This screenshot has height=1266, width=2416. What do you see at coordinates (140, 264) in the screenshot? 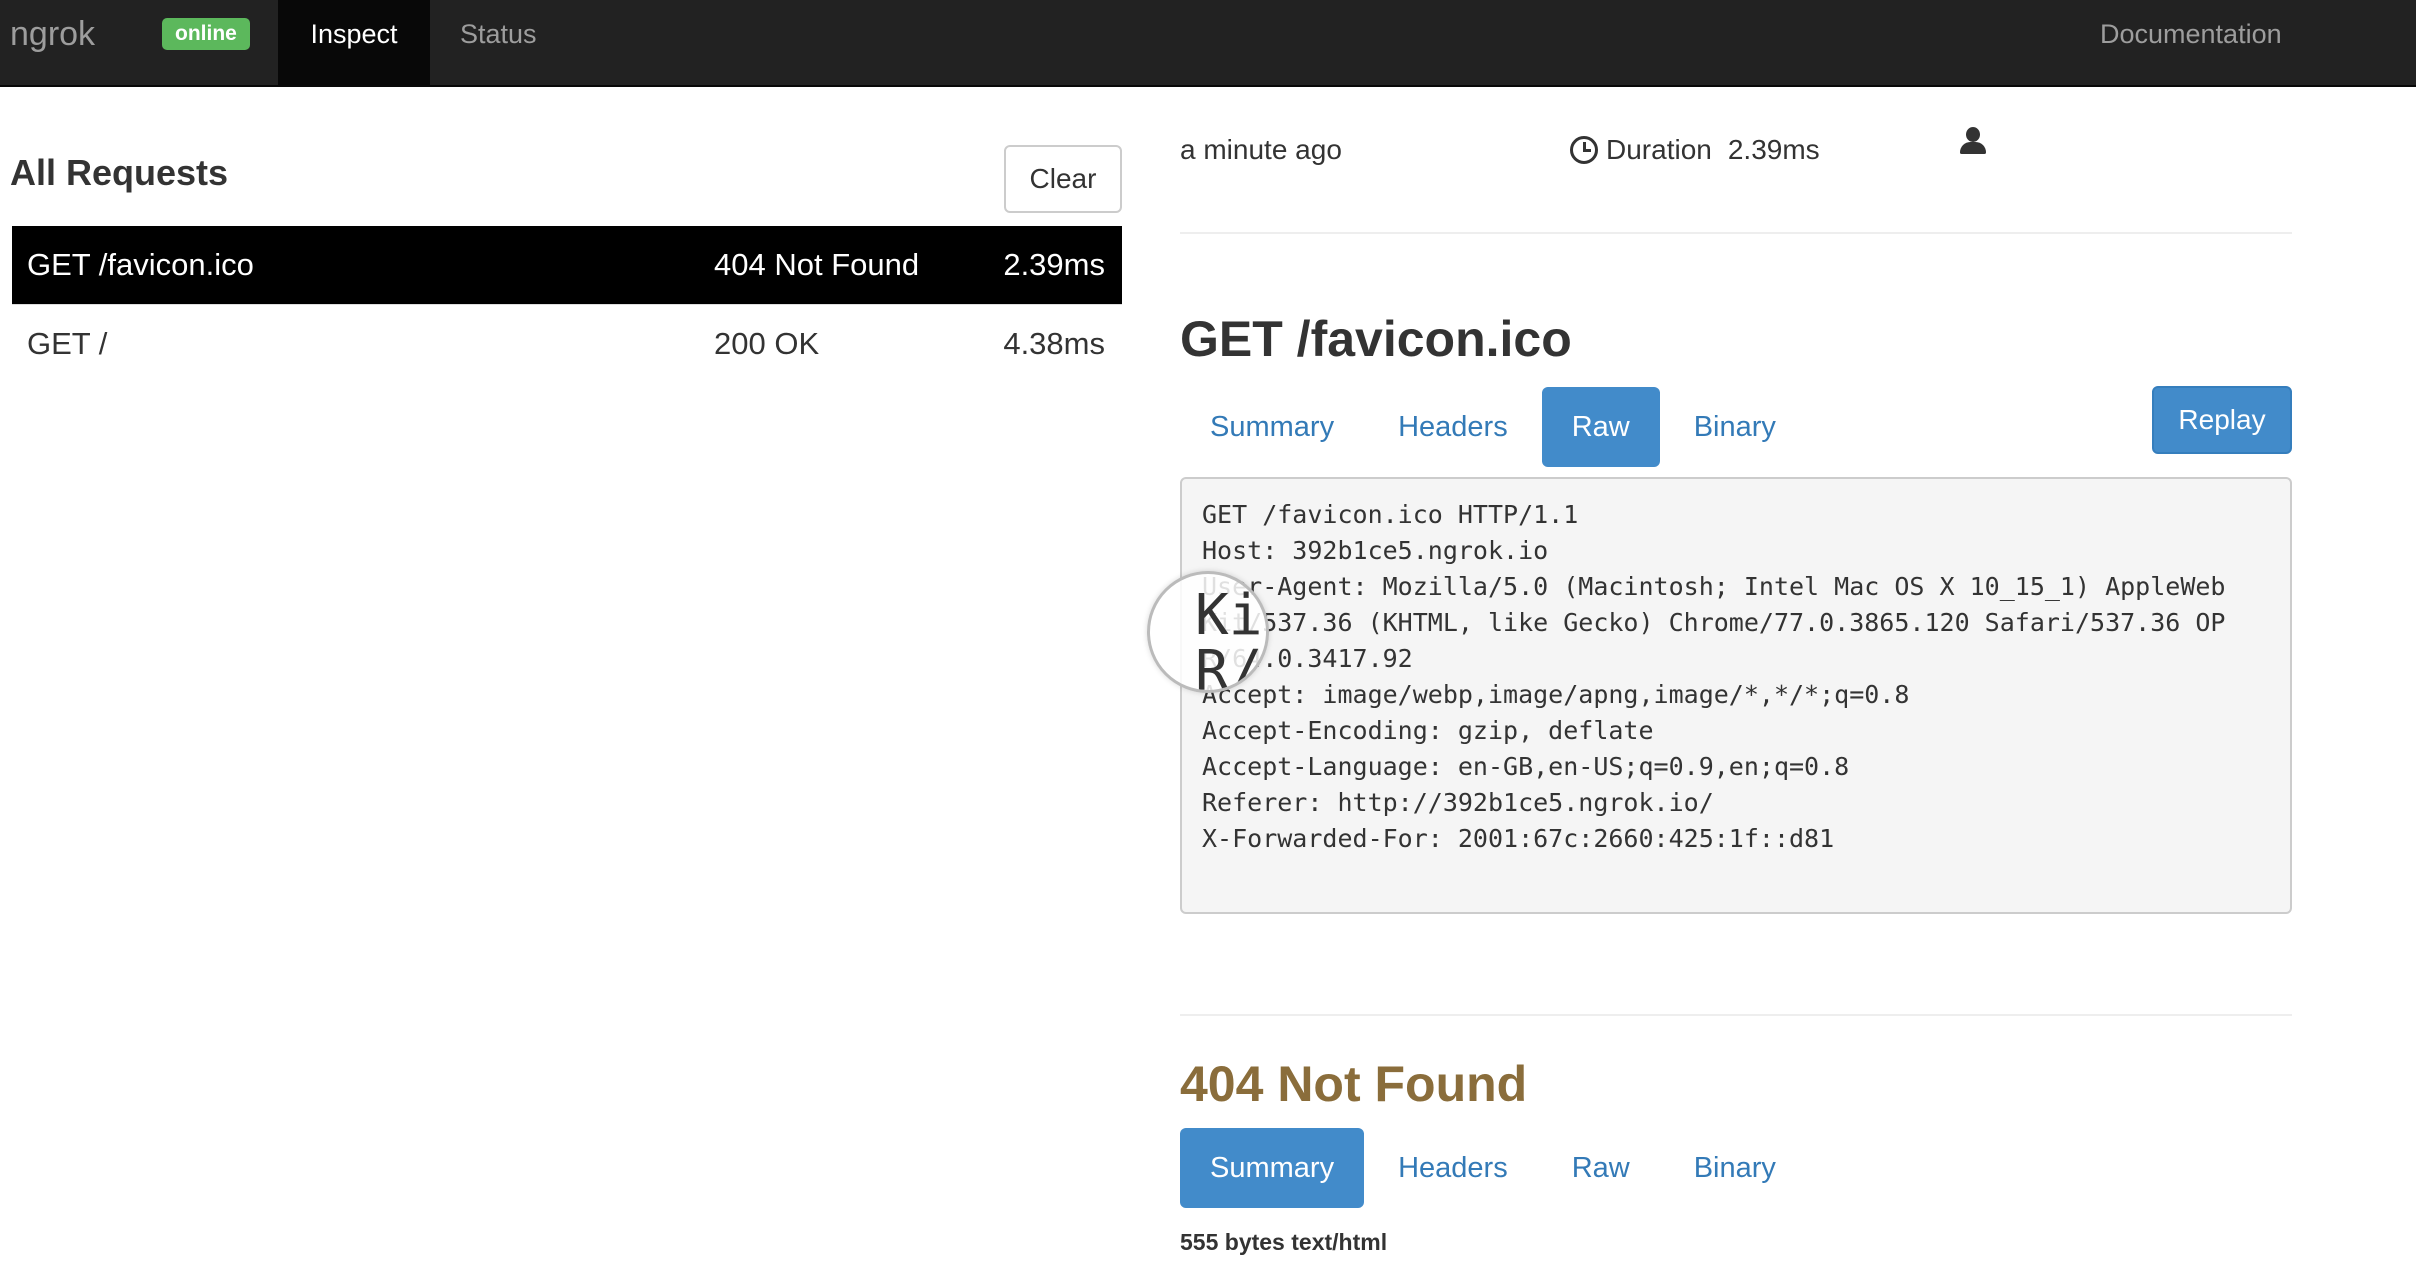
I see `request-path: GET /favicon.ico` at bounding box center [140, 264].